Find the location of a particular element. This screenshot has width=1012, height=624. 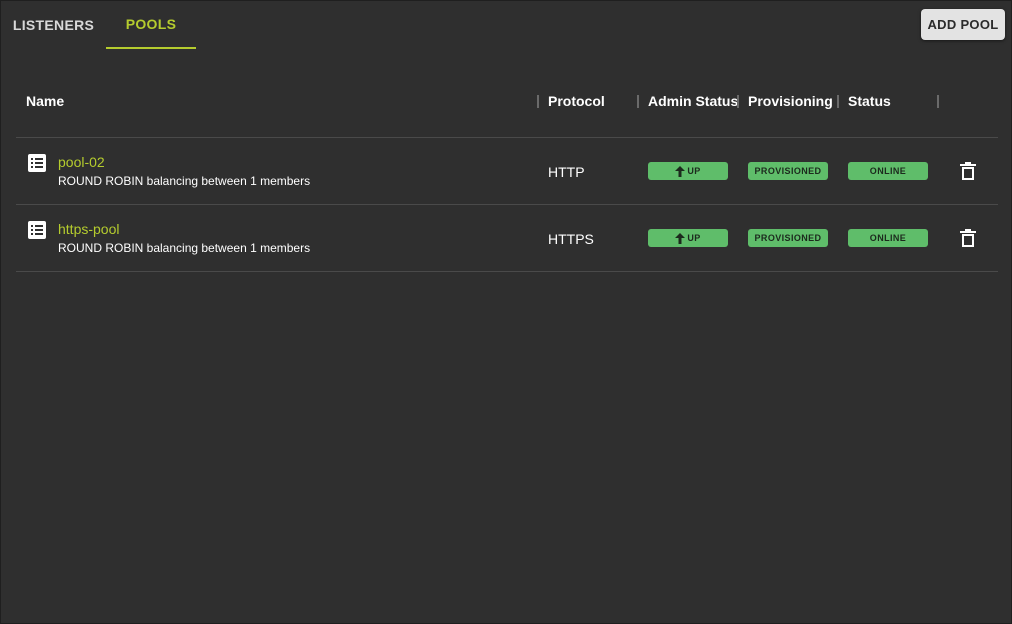

tab-bar: LISTENERS POOLS is located at coordinates (98, 25).